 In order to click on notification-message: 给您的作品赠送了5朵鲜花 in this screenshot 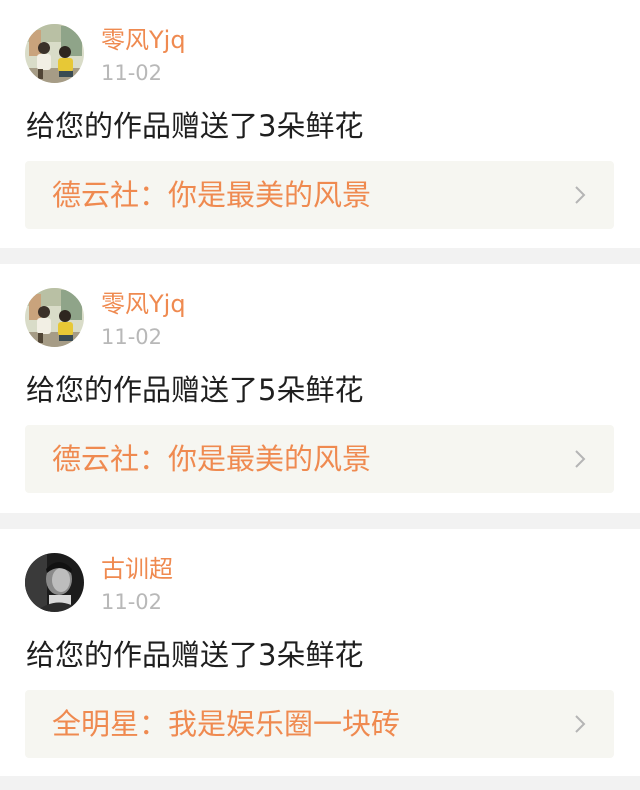, I will do `click(195, 390)`.